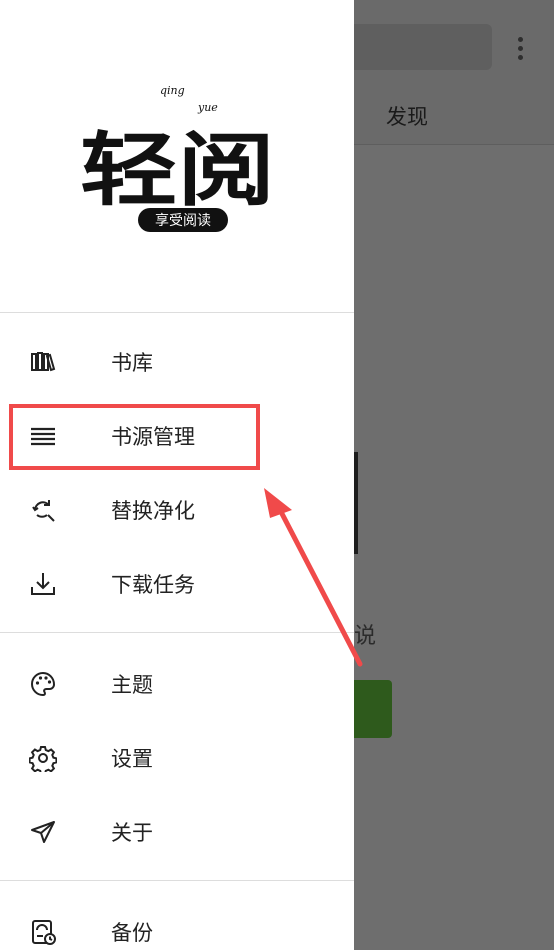  What do you see at coordinates (423, 47) in the screenshot?
I see `background-search-bar` at bounding box center [423, 47].